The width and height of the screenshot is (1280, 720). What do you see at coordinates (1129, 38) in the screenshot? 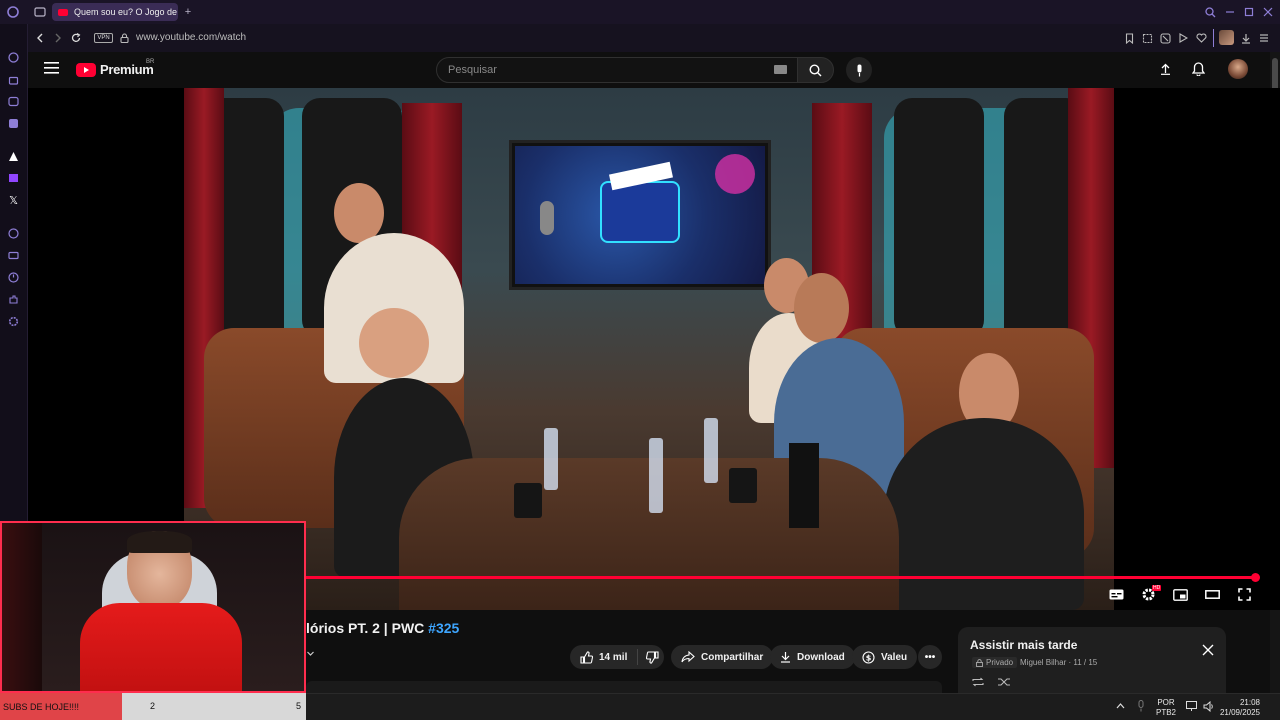
I see `bookmark-icon` at bounding box center [1129, 38].